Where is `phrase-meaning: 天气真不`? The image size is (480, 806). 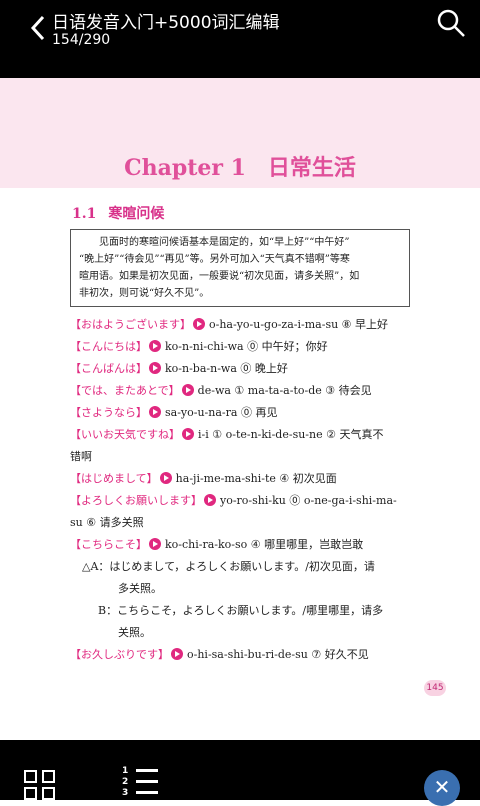
phrase-meaning: 天气真不 is located at coordinates (361, 434).